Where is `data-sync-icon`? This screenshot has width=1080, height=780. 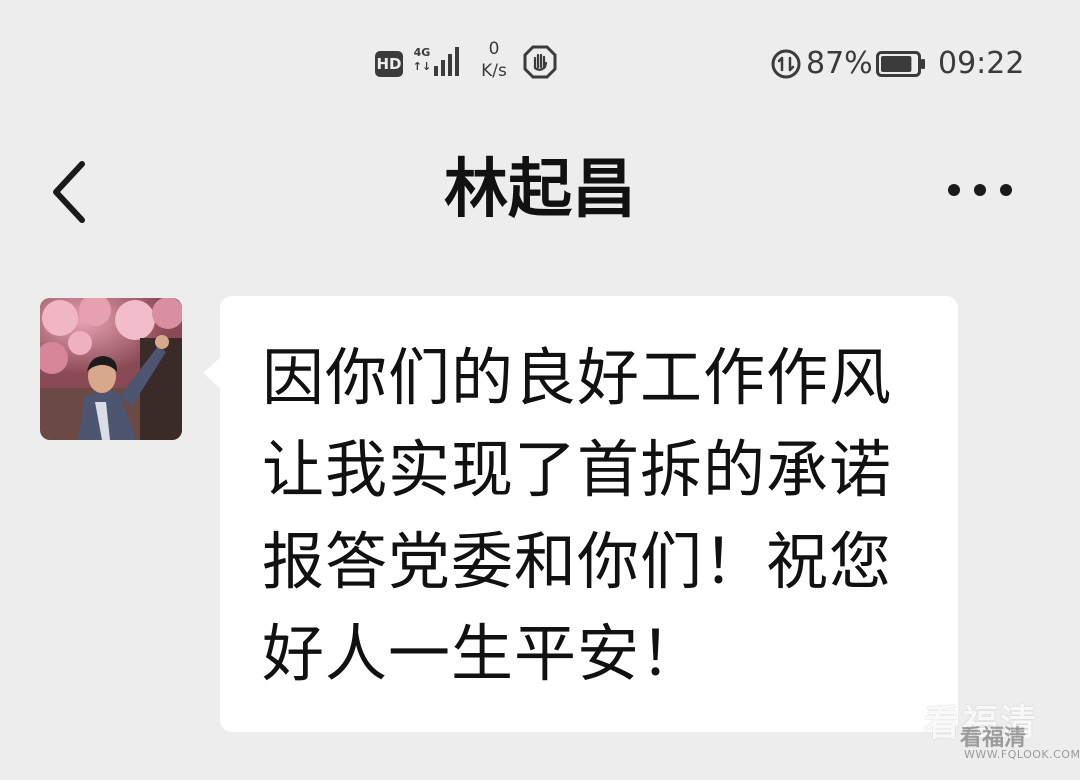
data-sync-icon is located at coordinates (786, 64).